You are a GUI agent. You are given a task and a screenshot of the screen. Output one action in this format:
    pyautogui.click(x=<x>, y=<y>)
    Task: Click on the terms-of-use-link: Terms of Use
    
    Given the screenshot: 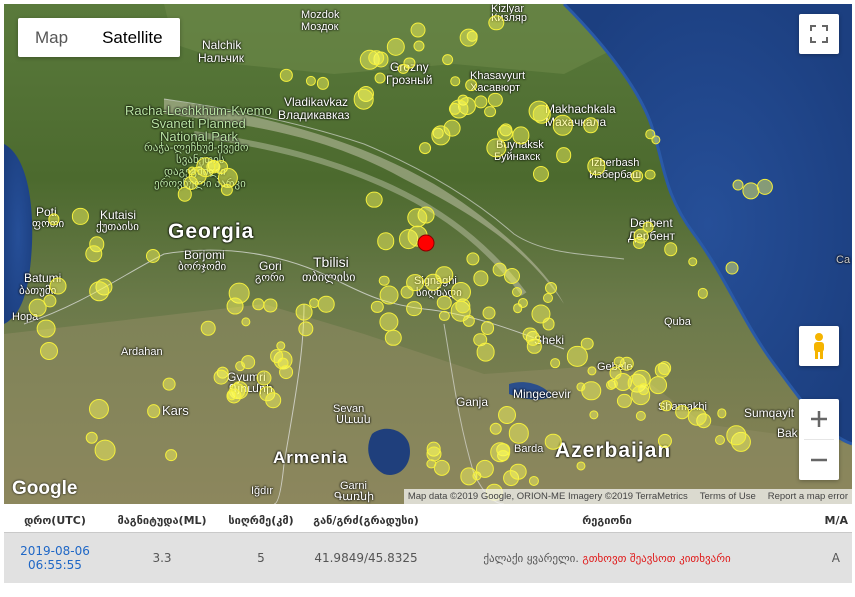 What is the action you would take?
    pyautogui.click(x=728, y=496)
    